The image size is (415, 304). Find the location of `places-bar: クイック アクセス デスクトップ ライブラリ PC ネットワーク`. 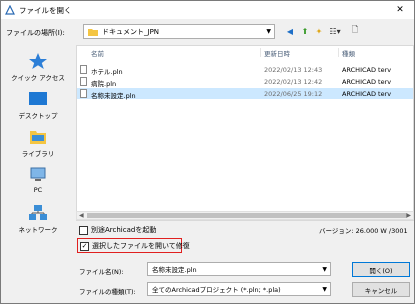

places-bar: クイック アクセス デスクトップ ライブラリ PC ネットワーク is located at coordinates (38, 139).